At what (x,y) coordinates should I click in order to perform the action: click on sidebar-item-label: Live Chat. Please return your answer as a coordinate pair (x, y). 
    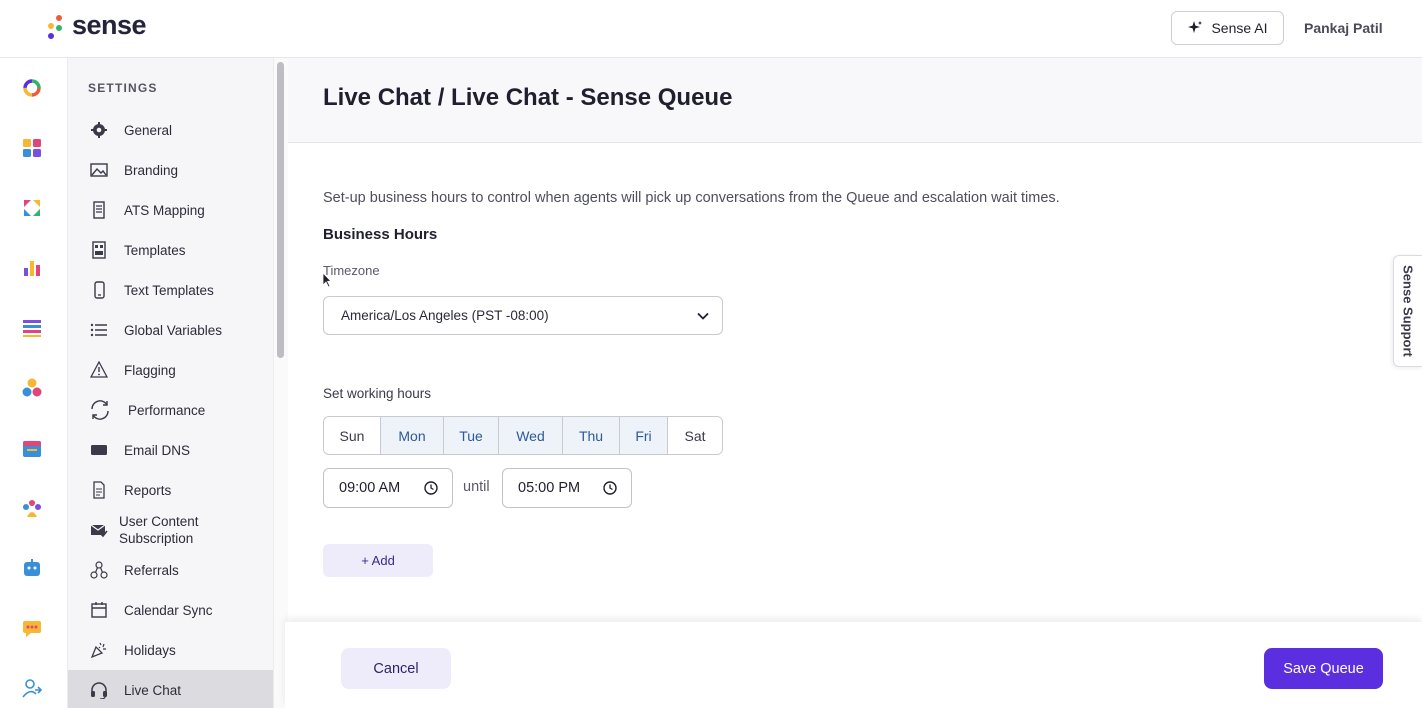
    Looking at the image, I should click on (153, 690).